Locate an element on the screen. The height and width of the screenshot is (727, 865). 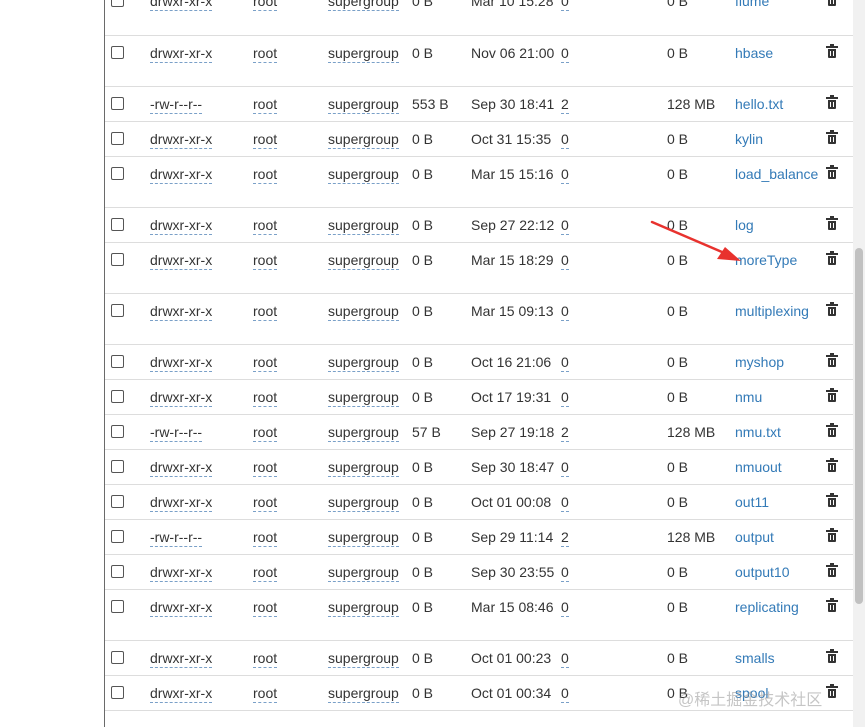
file-name-link: nmuout is located at coordinates (758, 467).